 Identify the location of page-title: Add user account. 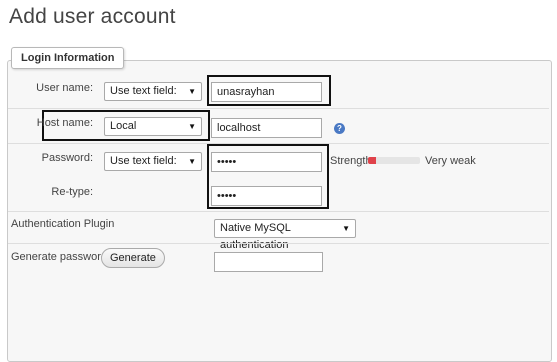
(92, 16).